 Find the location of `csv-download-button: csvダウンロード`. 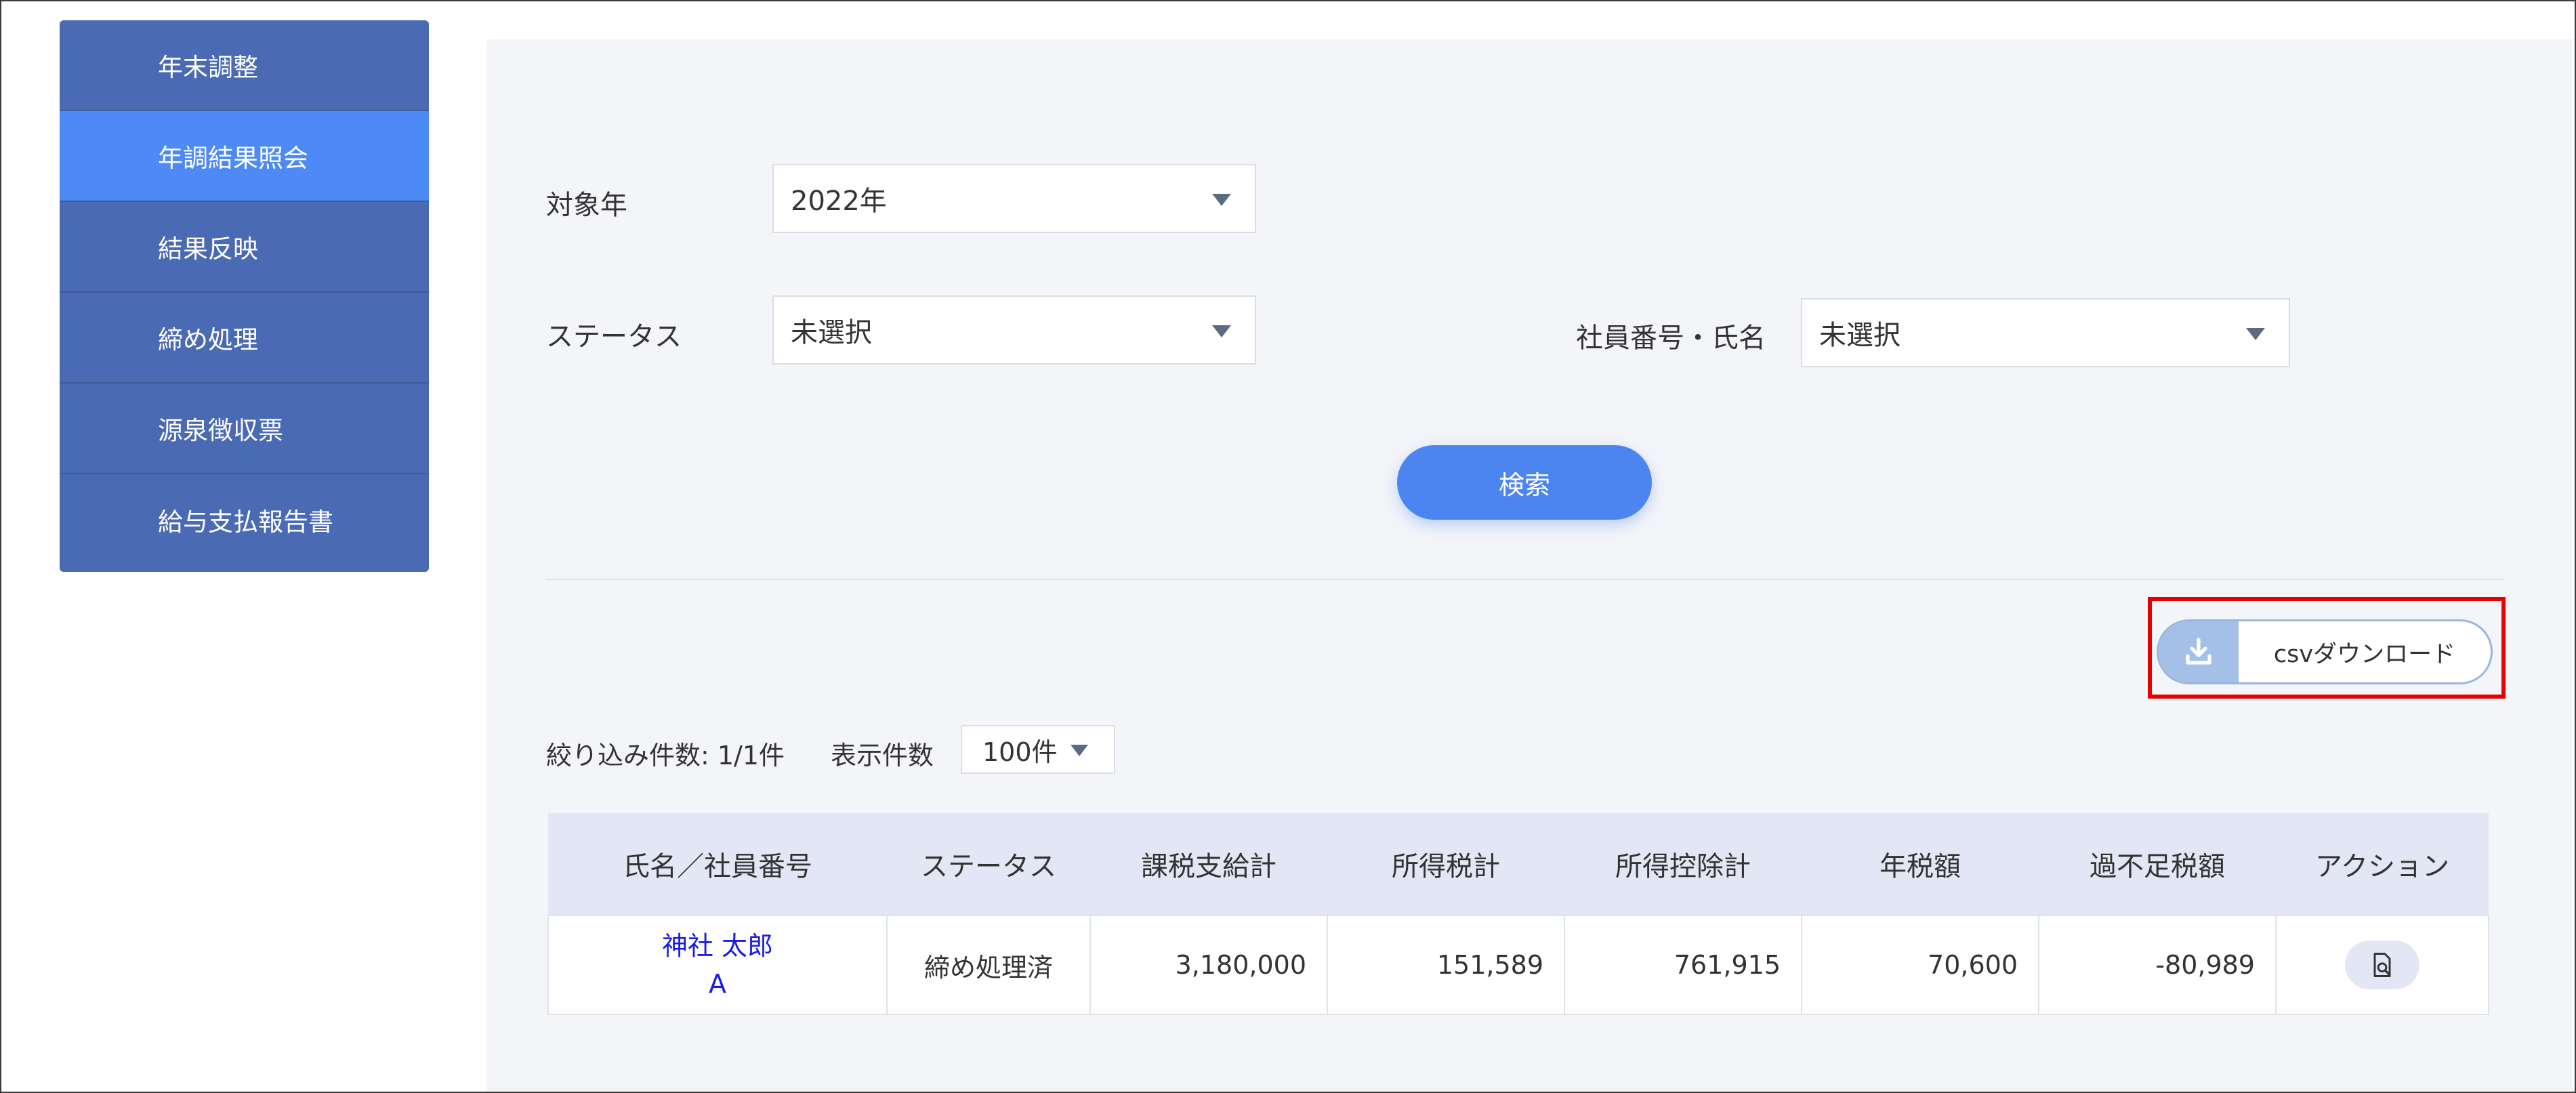

csv-download-button: csvダウンロード is located at coordinates (2325, 651).